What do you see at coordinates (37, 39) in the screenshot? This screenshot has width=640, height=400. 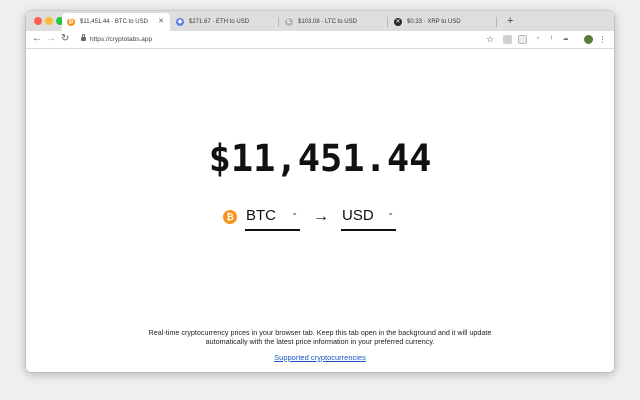 I see `back-arrow-icon: ←` at bounding box center [37, 39].